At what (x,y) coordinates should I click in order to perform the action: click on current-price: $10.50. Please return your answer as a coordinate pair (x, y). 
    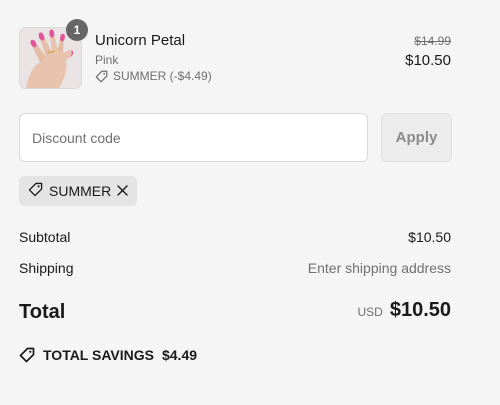
    Looking at the image, I should click on (428, 60).